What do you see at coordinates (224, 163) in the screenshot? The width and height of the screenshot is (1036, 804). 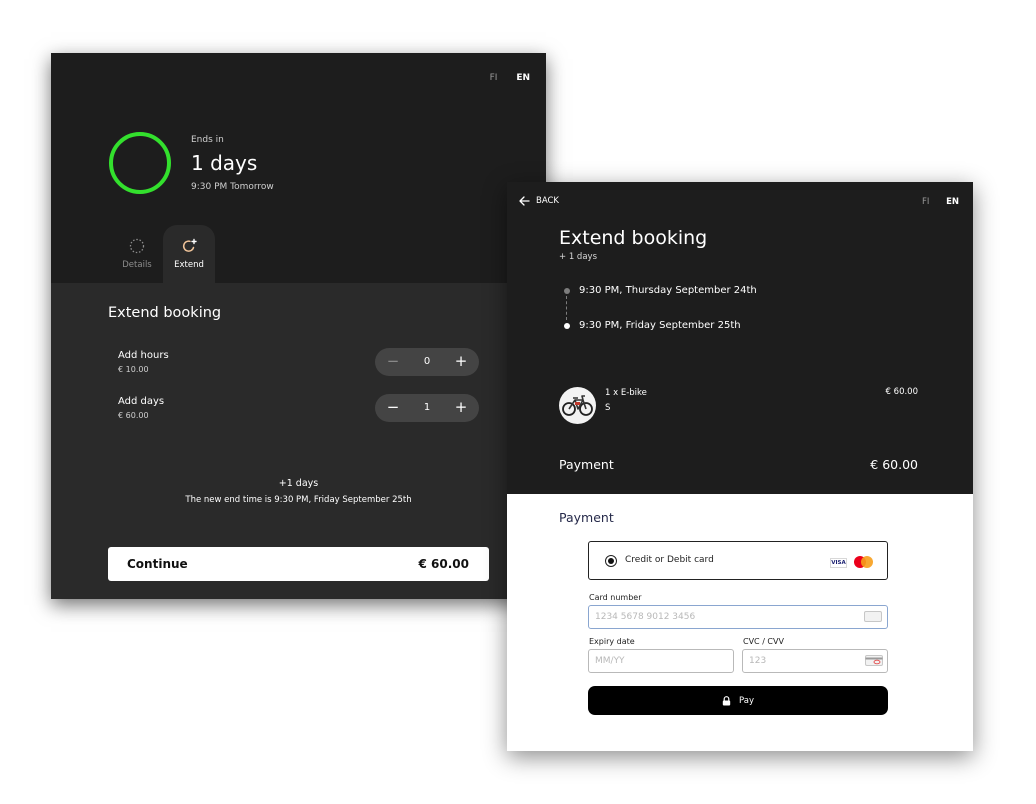 I see `ends-in-value: 1 days` at bounding box center [224, 163].